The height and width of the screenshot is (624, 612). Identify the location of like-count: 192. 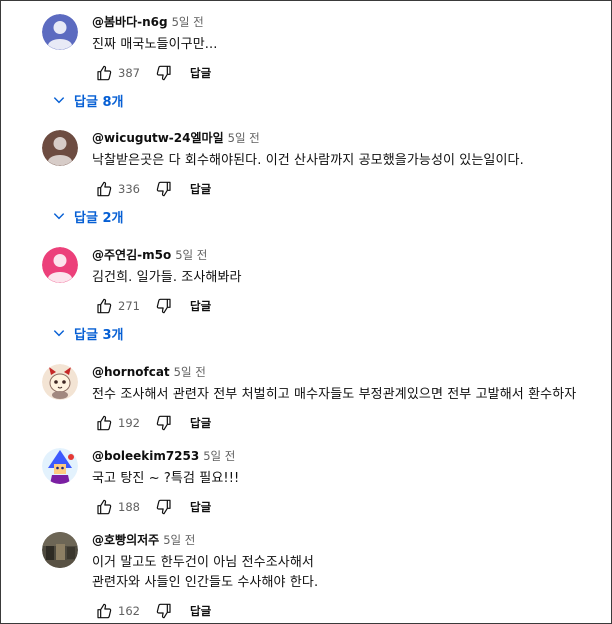
(129, 423).